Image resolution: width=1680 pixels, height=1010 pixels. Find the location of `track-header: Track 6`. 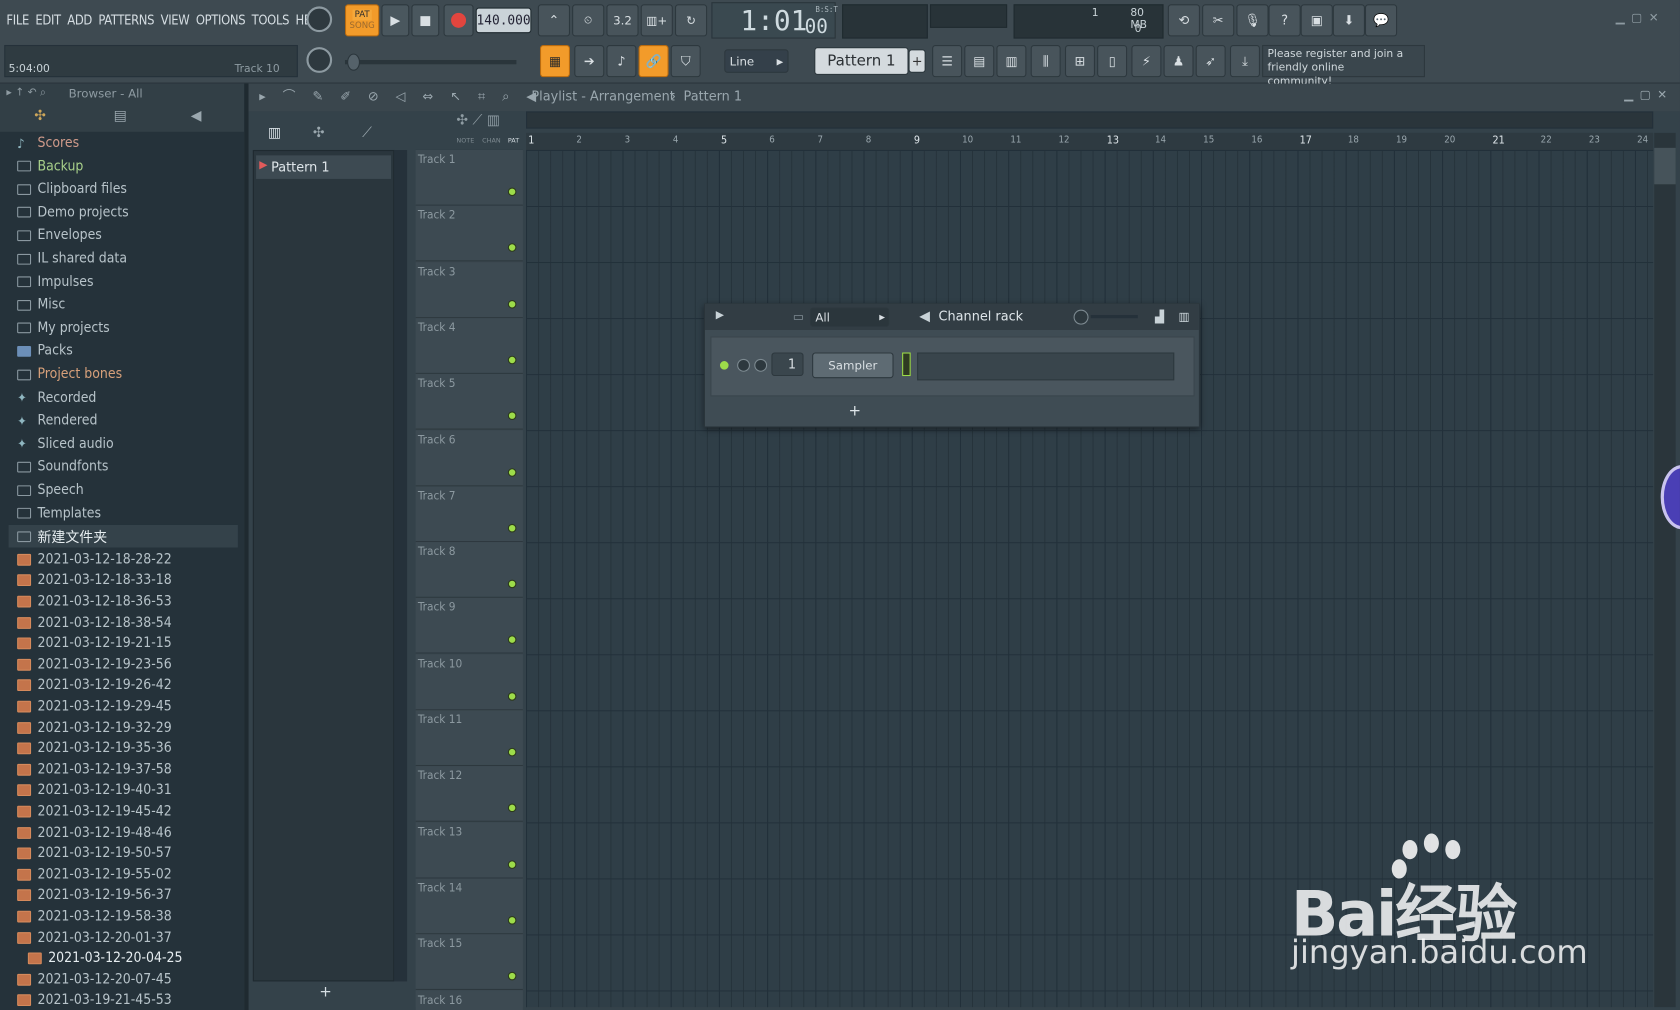

track-header: Track 6 is located at coordinates (469, 458).